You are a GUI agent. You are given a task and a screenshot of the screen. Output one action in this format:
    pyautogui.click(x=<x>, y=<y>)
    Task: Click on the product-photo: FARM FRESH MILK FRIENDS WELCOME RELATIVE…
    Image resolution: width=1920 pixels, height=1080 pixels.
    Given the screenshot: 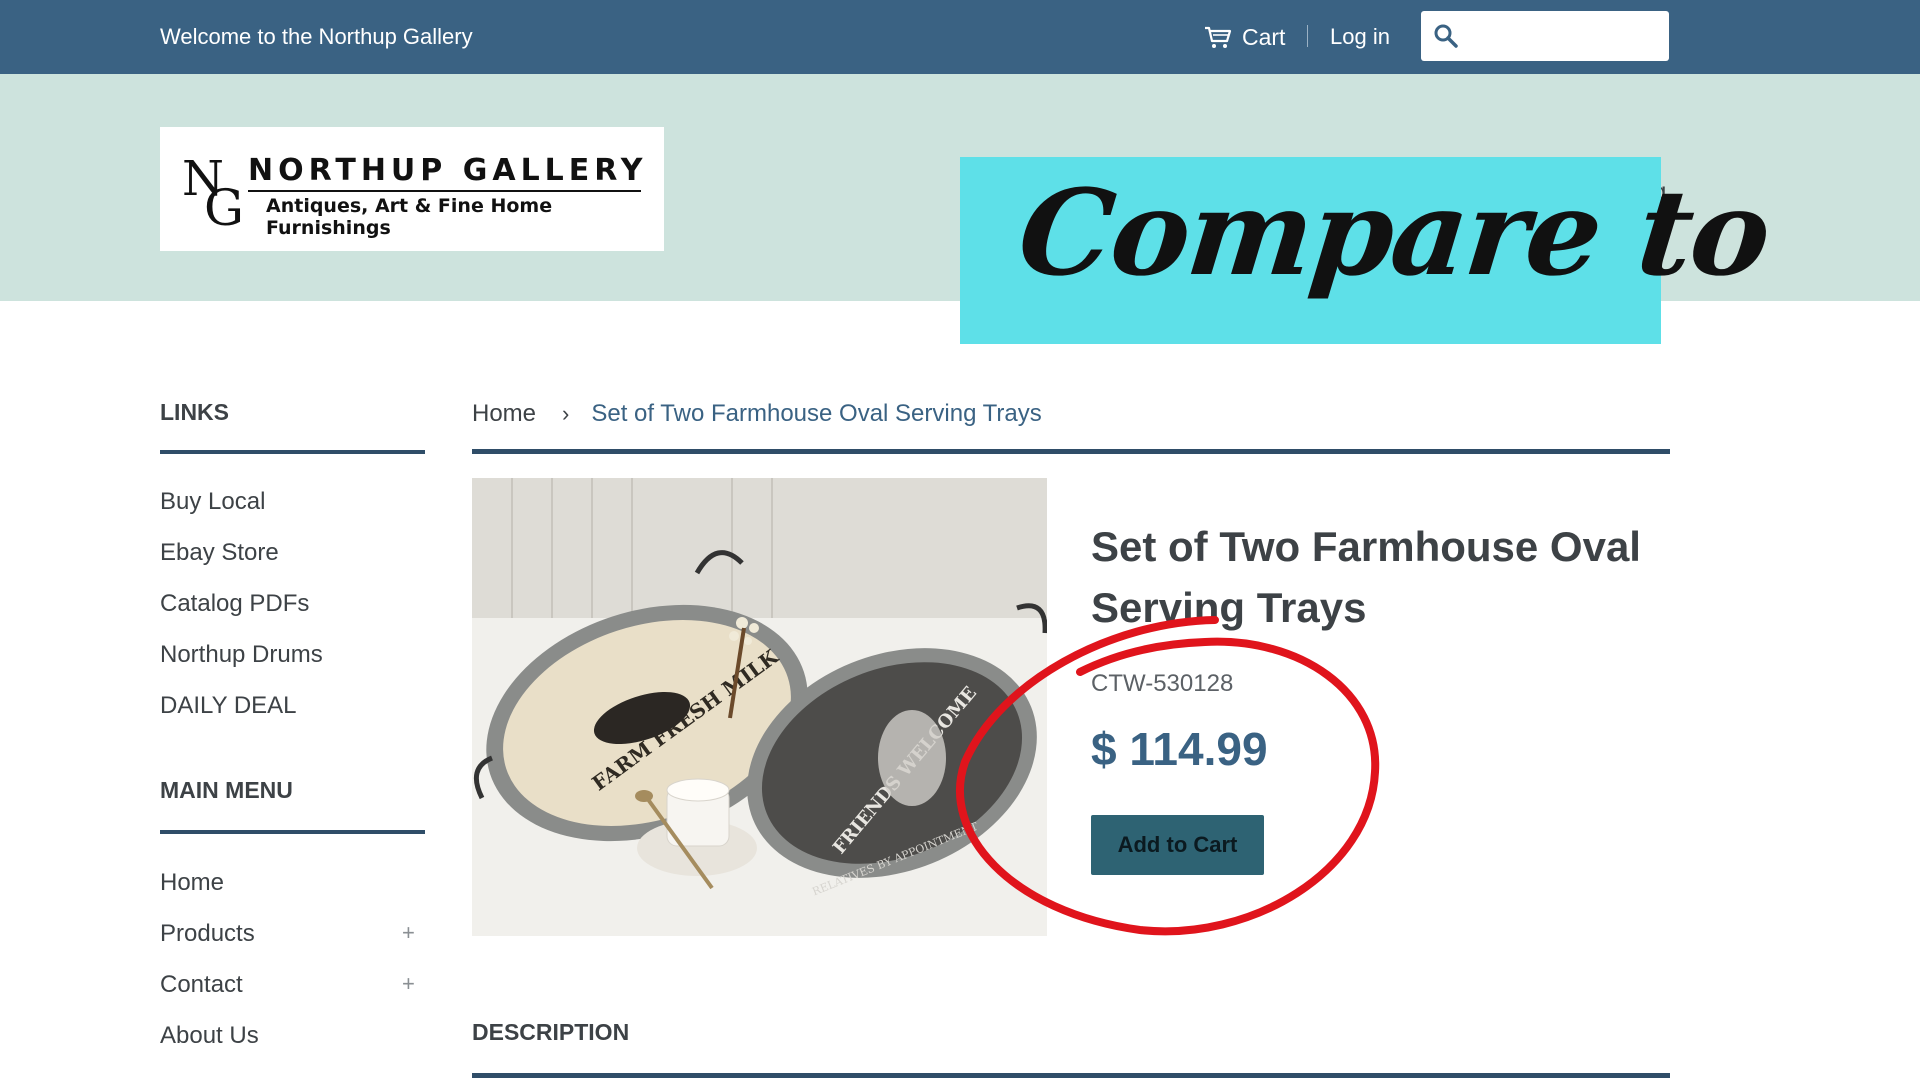 What is the action you would take?
    pyautogui.click(x=759, y=707)
    